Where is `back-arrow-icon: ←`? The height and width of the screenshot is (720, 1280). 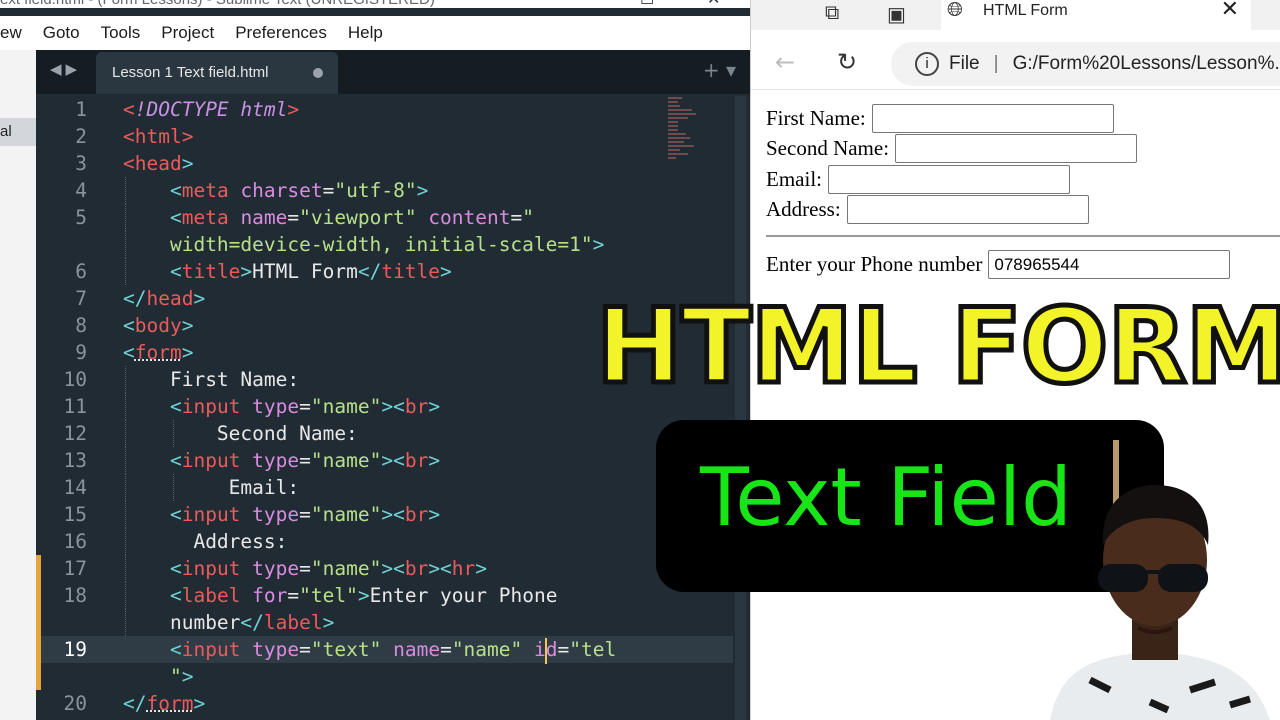 back-arrow-icon: ← is located at coordinates (785, 62).